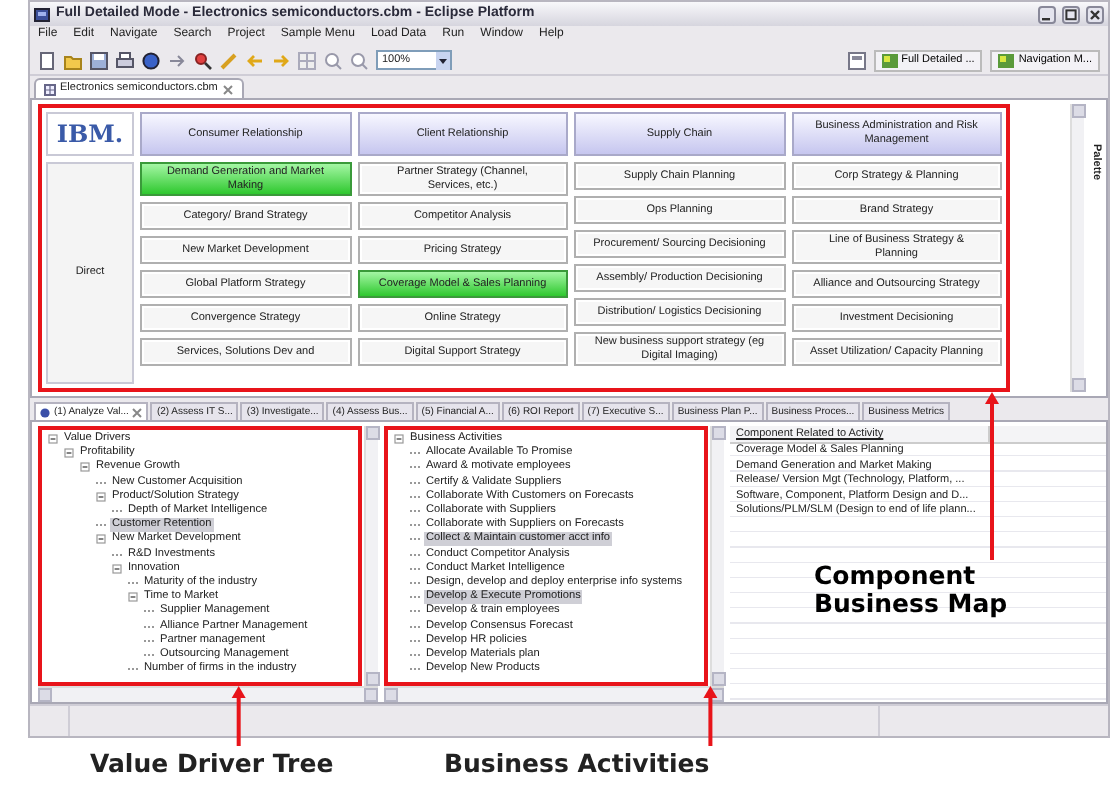 The width and height of the screenshot is (1110, 808). What do you see at coordinates (42, 14) in the screenshot?
I see `app-icon` at bounding box center [42, 14].